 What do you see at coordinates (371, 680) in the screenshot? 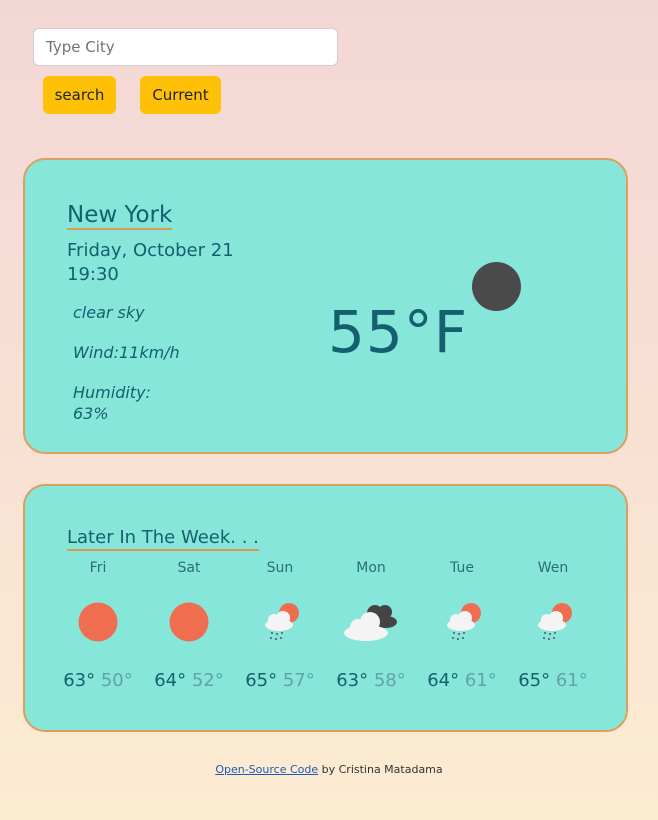
I see `day-temps: 63° 58°` at bounding box center [371, 680].